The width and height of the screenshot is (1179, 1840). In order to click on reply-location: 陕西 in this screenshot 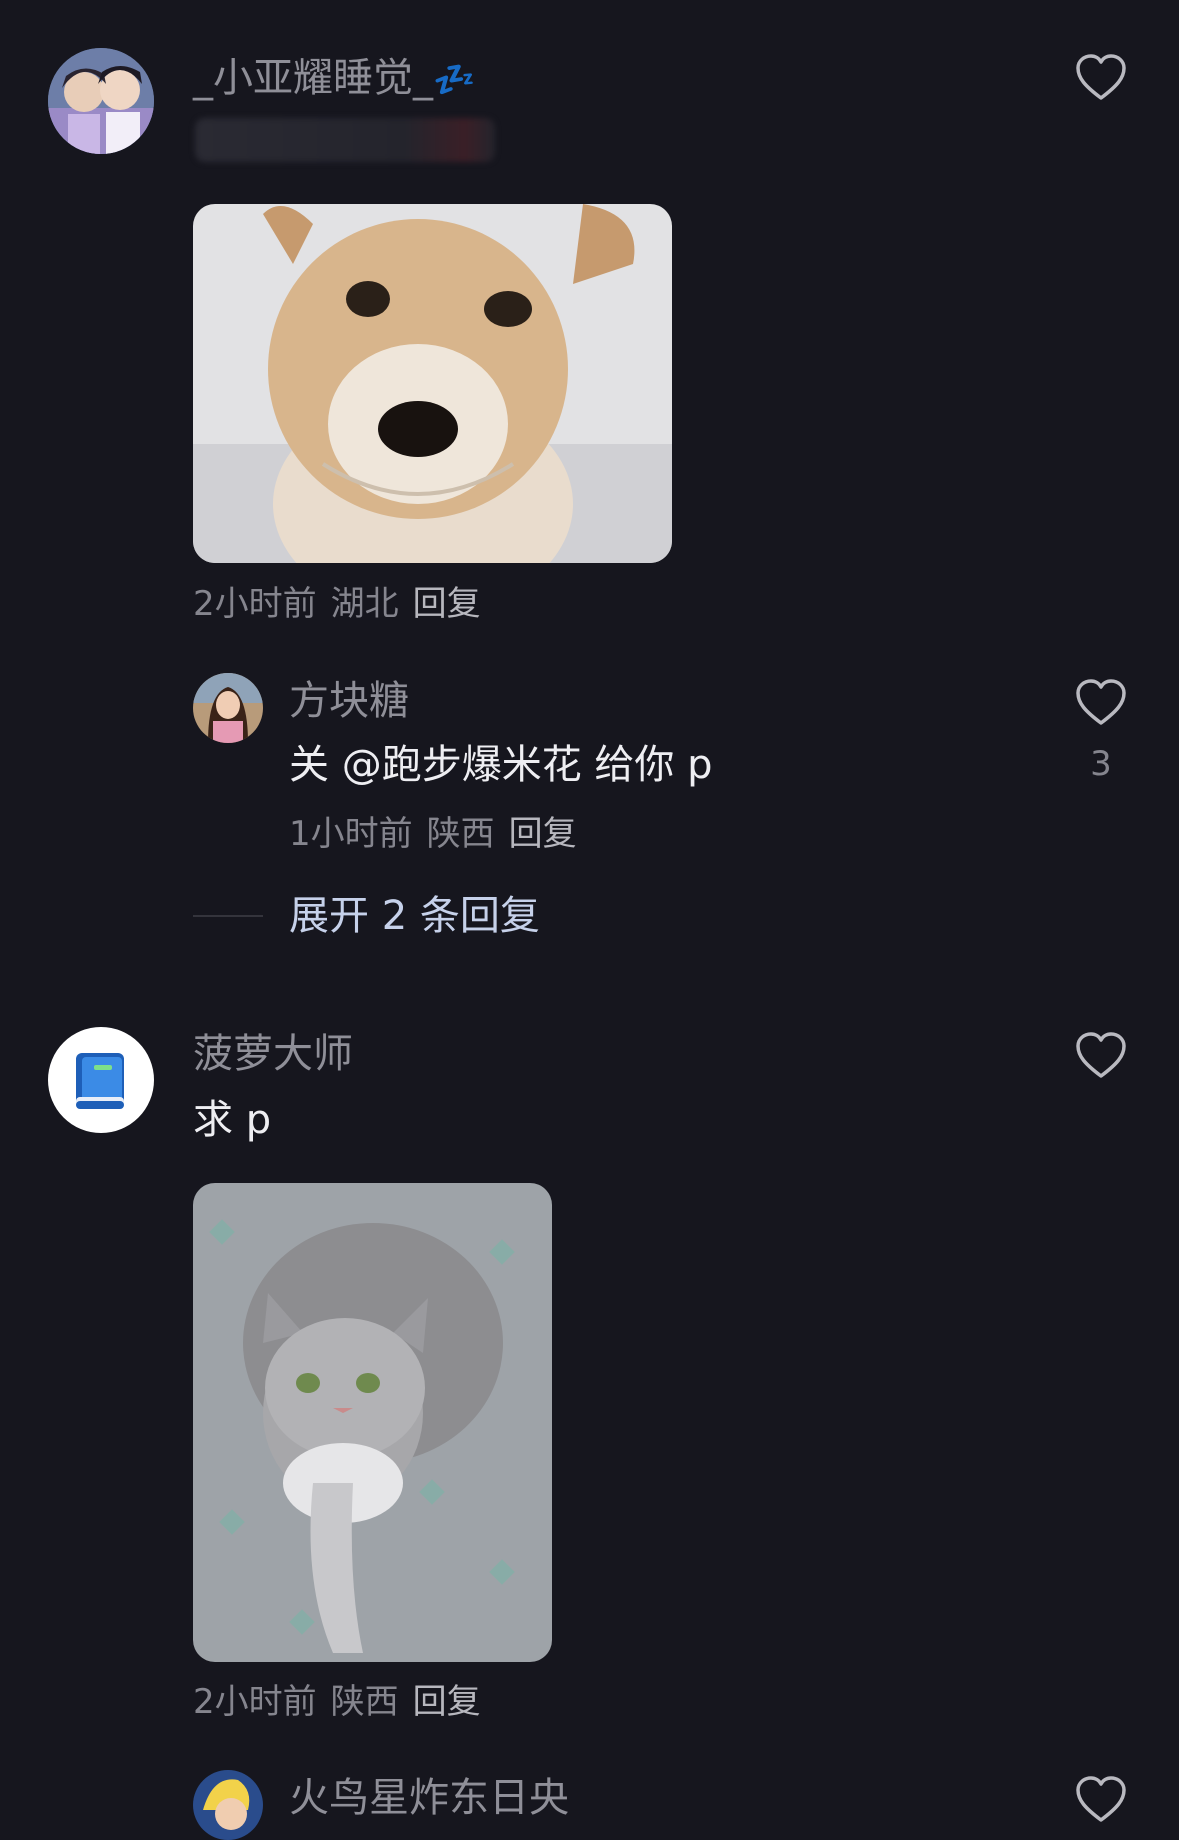, I will do `click(460, 834)`.